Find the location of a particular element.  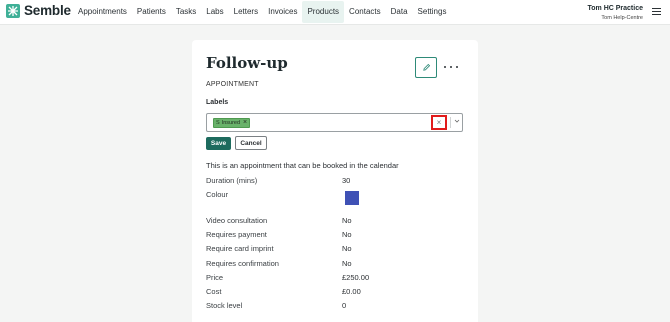

field-label-cost: Cost is located at coordinates (214, 291).